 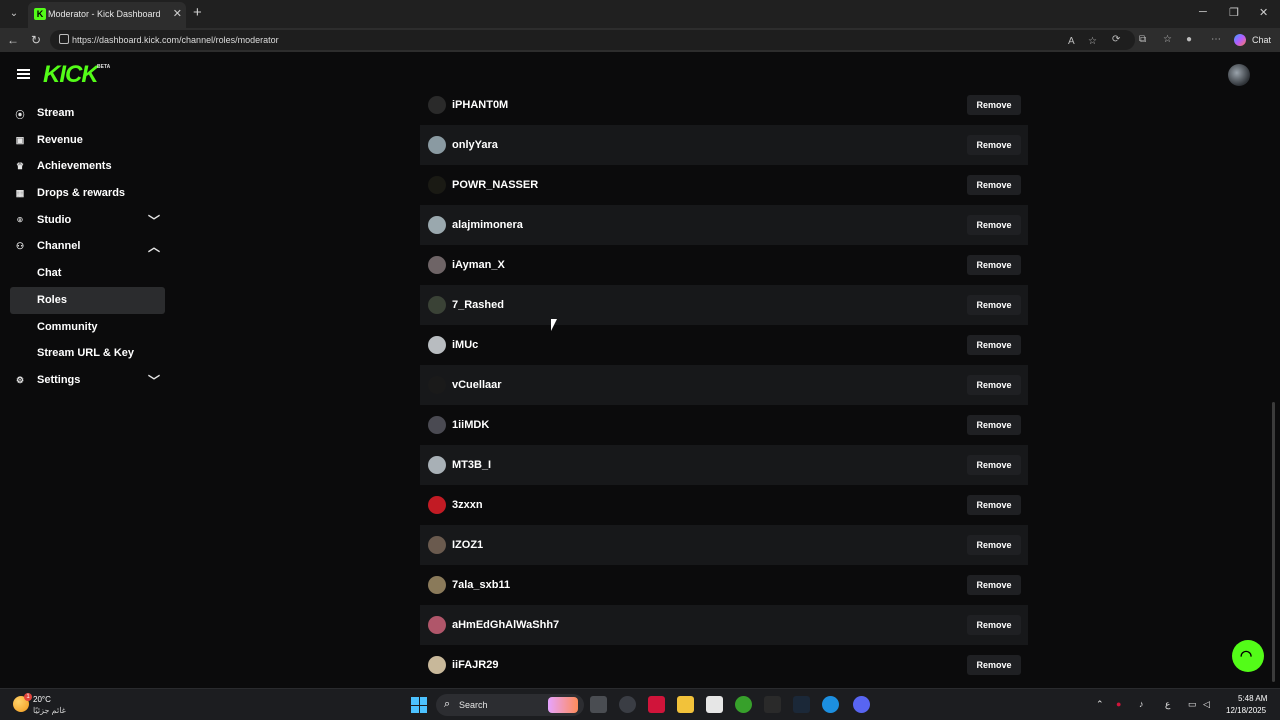 What do you see at coordinates (107, 15) in the screenshot?
I see `browser-tab: K Moderator - Kick Dashboard ✕` at bounding box center [107, 15].